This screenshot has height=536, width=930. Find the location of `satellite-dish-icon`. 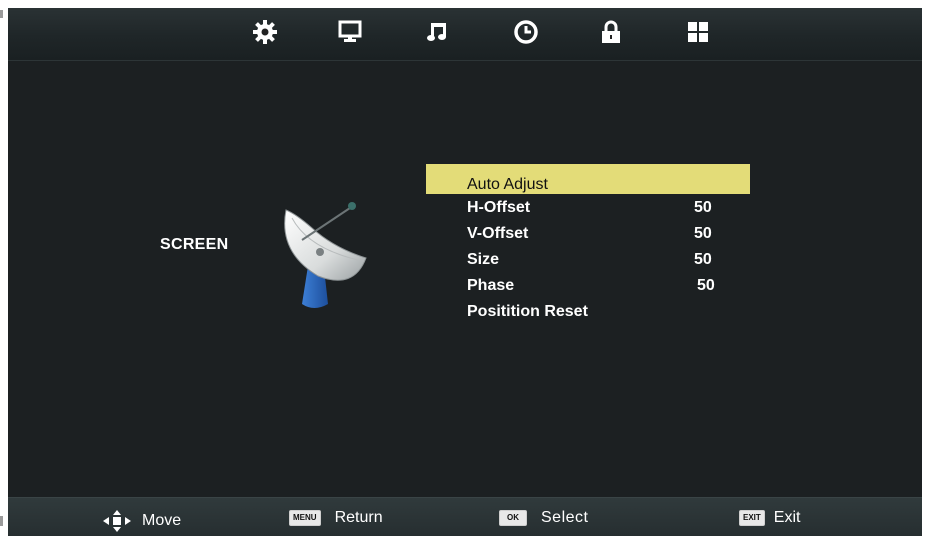

satellite-dish-icon is located at coordinates (325, 255).